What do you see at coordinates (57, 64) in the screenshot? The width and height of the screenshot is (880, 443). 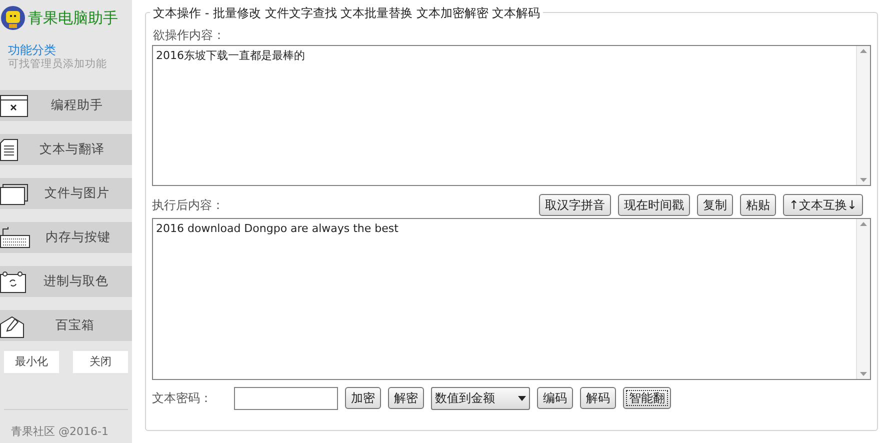 I see `section-hint: 可找管理员添加功能` at bounding box center [57, 64].